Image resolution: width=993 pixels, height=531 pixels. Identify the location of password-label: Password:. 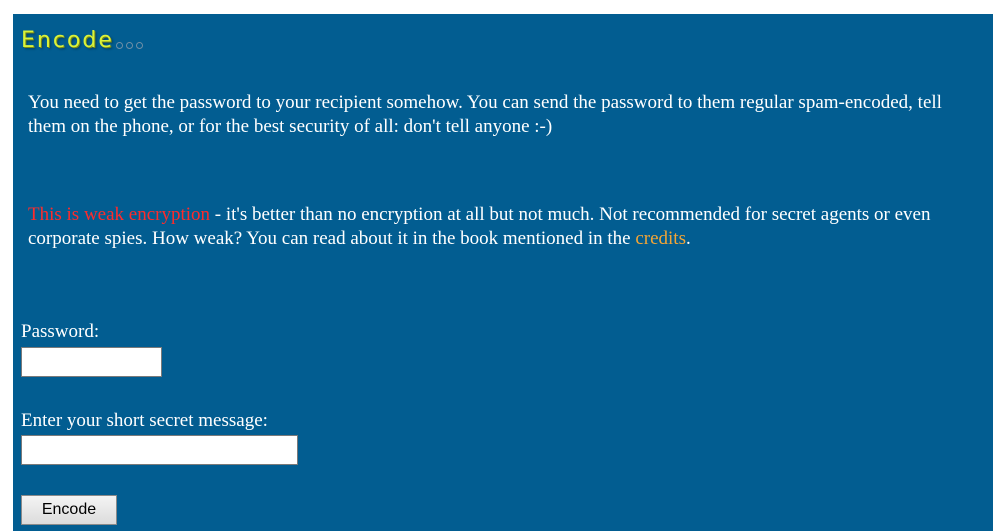
(60, 331).